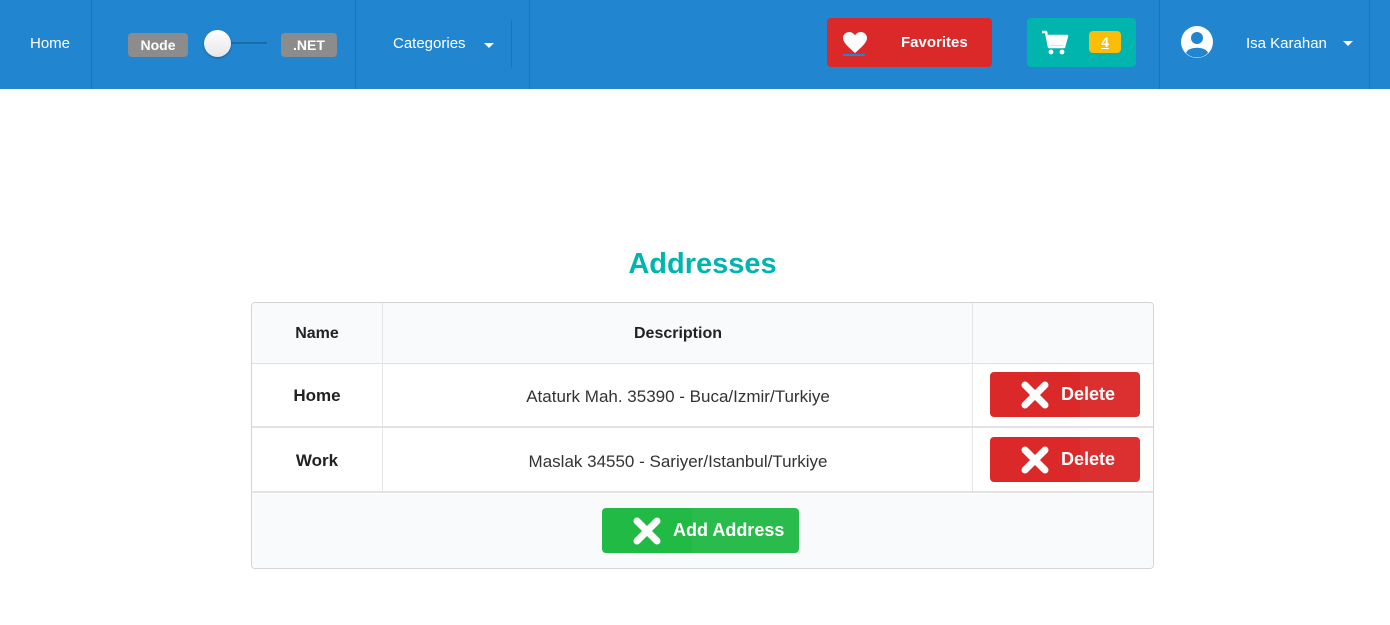  I want to click on heart-icon, so click(855, 42).